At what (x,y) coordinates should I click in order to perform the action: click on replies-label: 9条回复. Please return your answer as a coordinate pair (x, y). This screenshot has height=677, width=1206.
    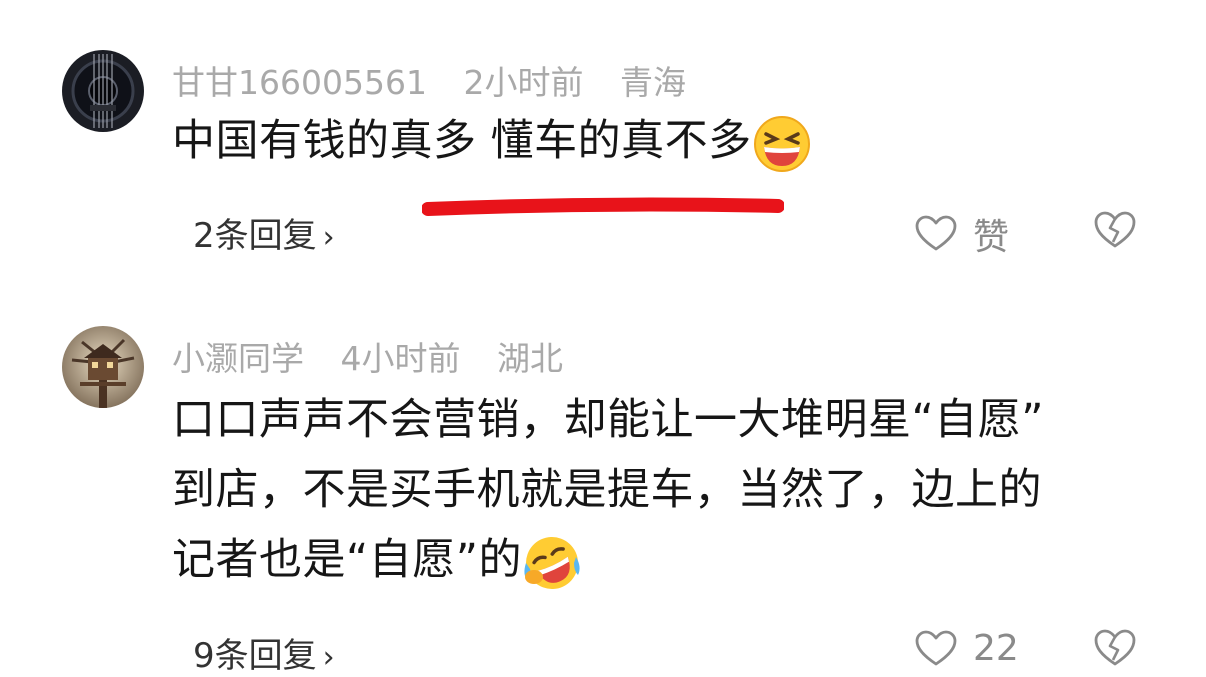
    Looking at the image, I should click on (255, 656).